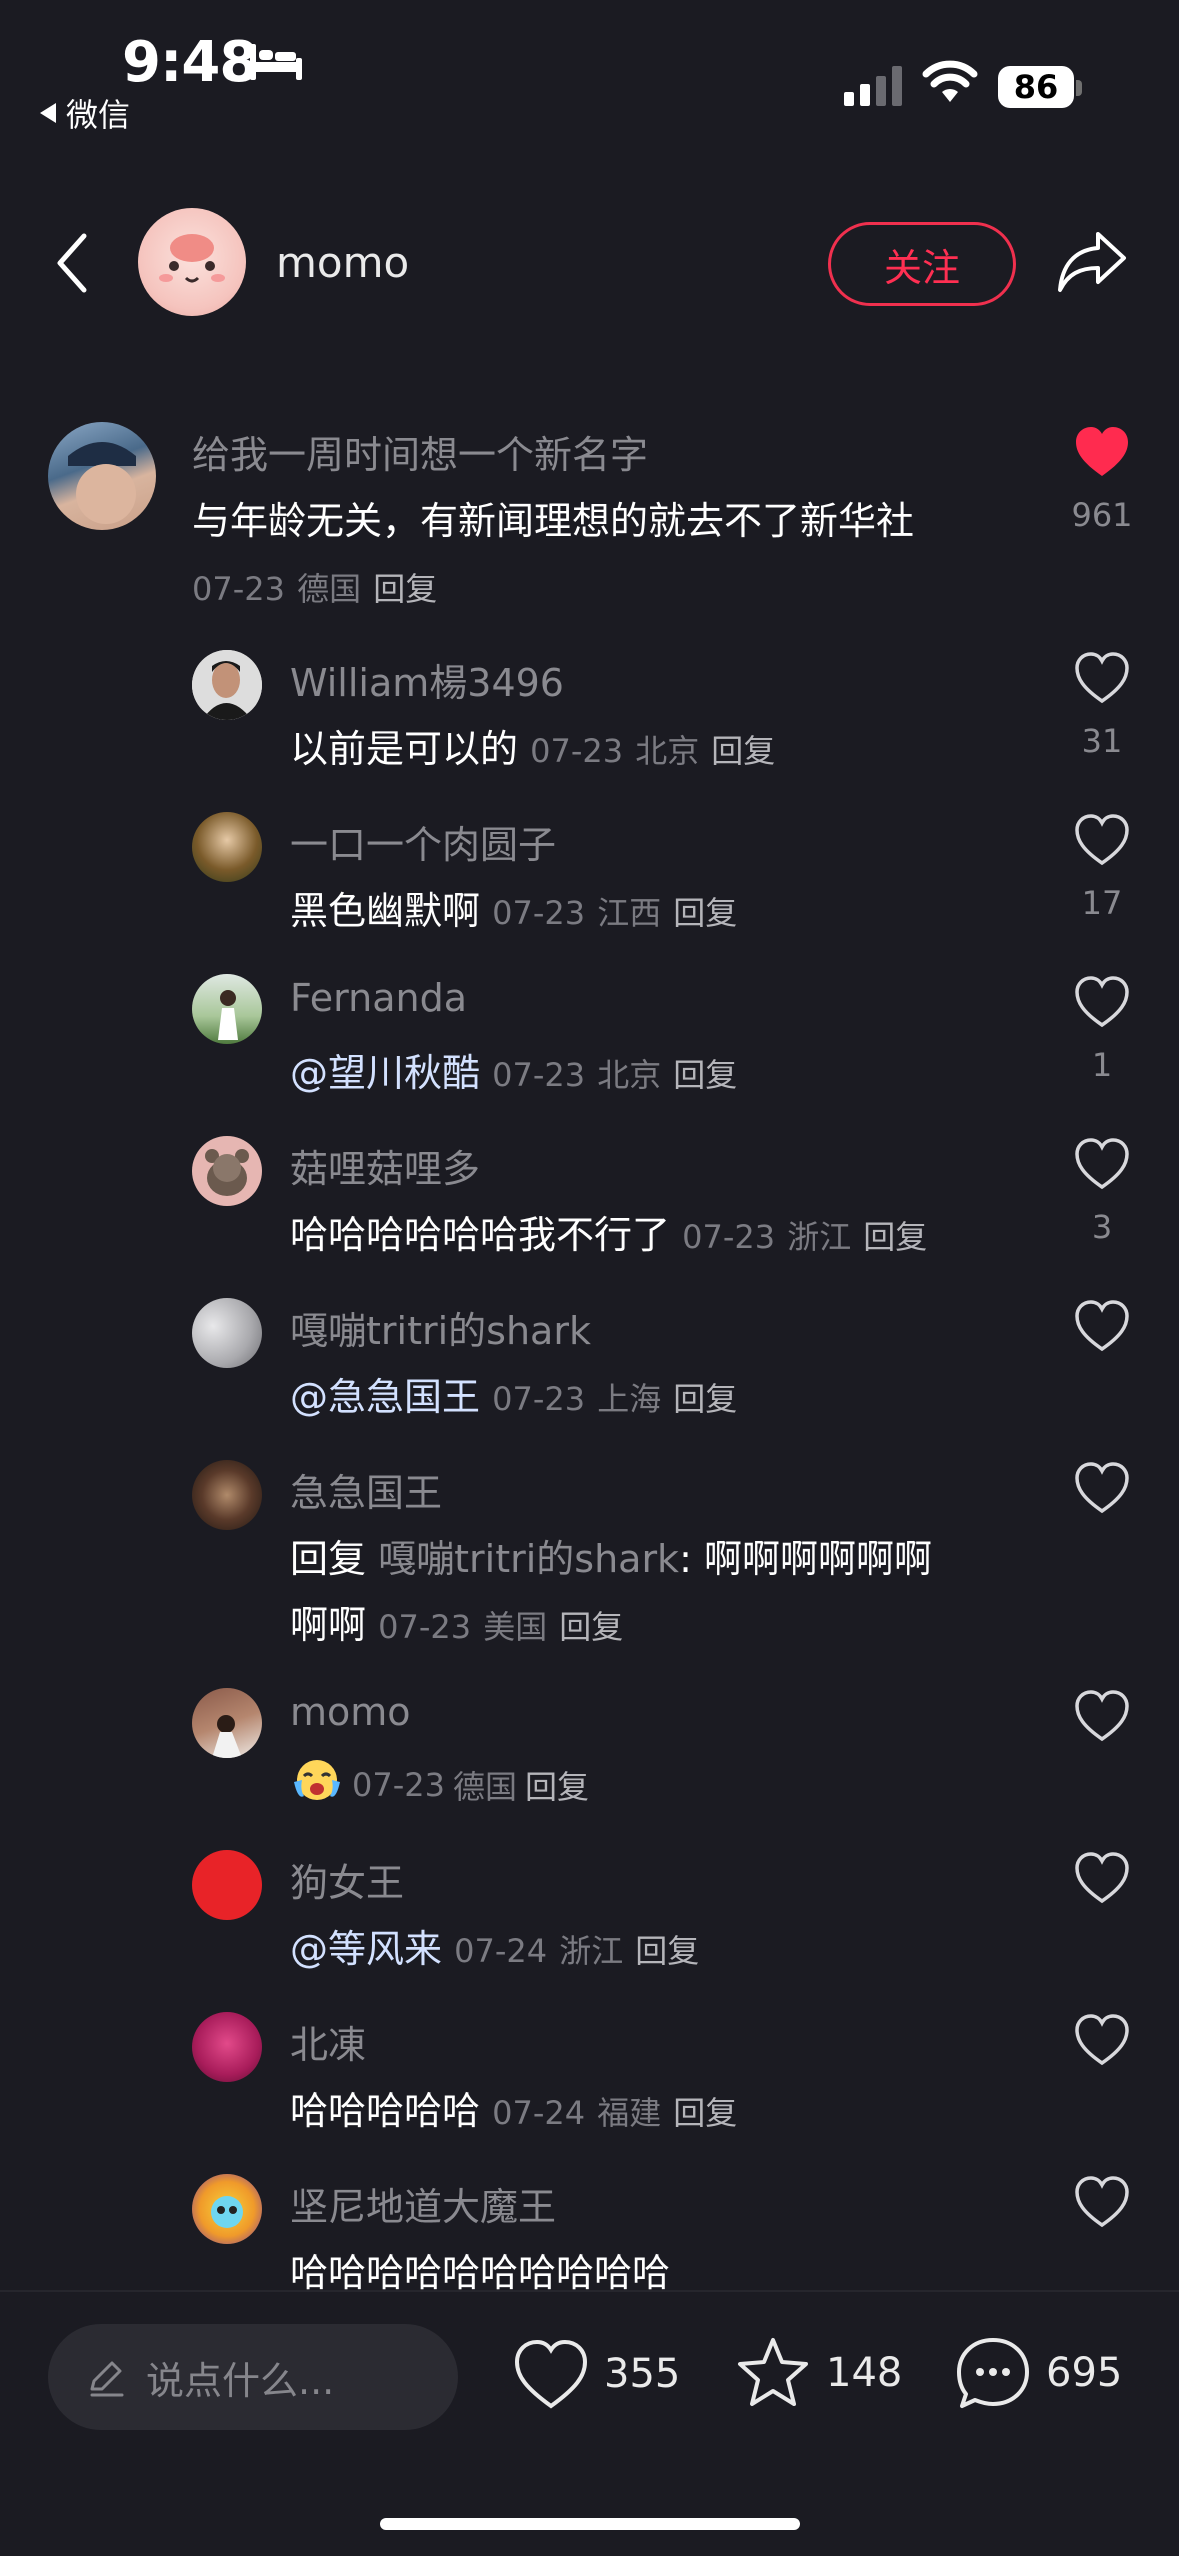 This screenshot has width=1179, height=2556. Describe the element at coordinates (484, 1786) in the screenshot. I see `reply-location: 德国` at that location.